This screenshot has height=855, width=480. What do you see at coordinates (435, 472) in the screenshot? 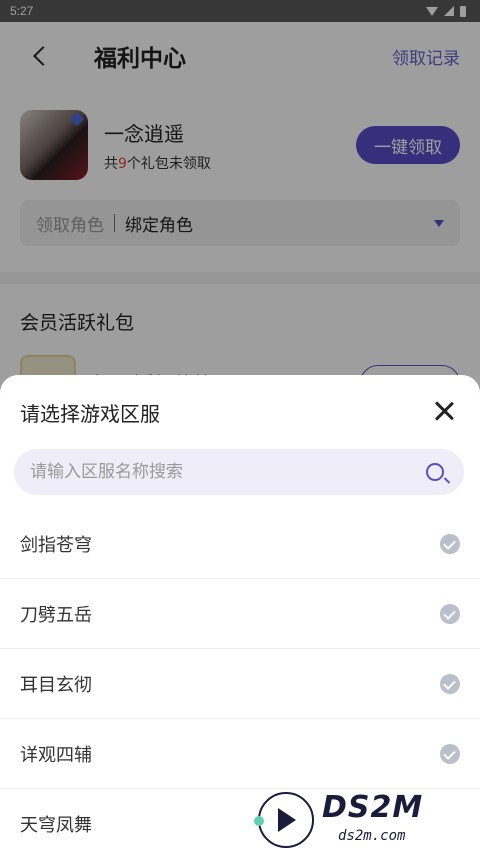
I see `search-icon` at bounding box center [435, 472].